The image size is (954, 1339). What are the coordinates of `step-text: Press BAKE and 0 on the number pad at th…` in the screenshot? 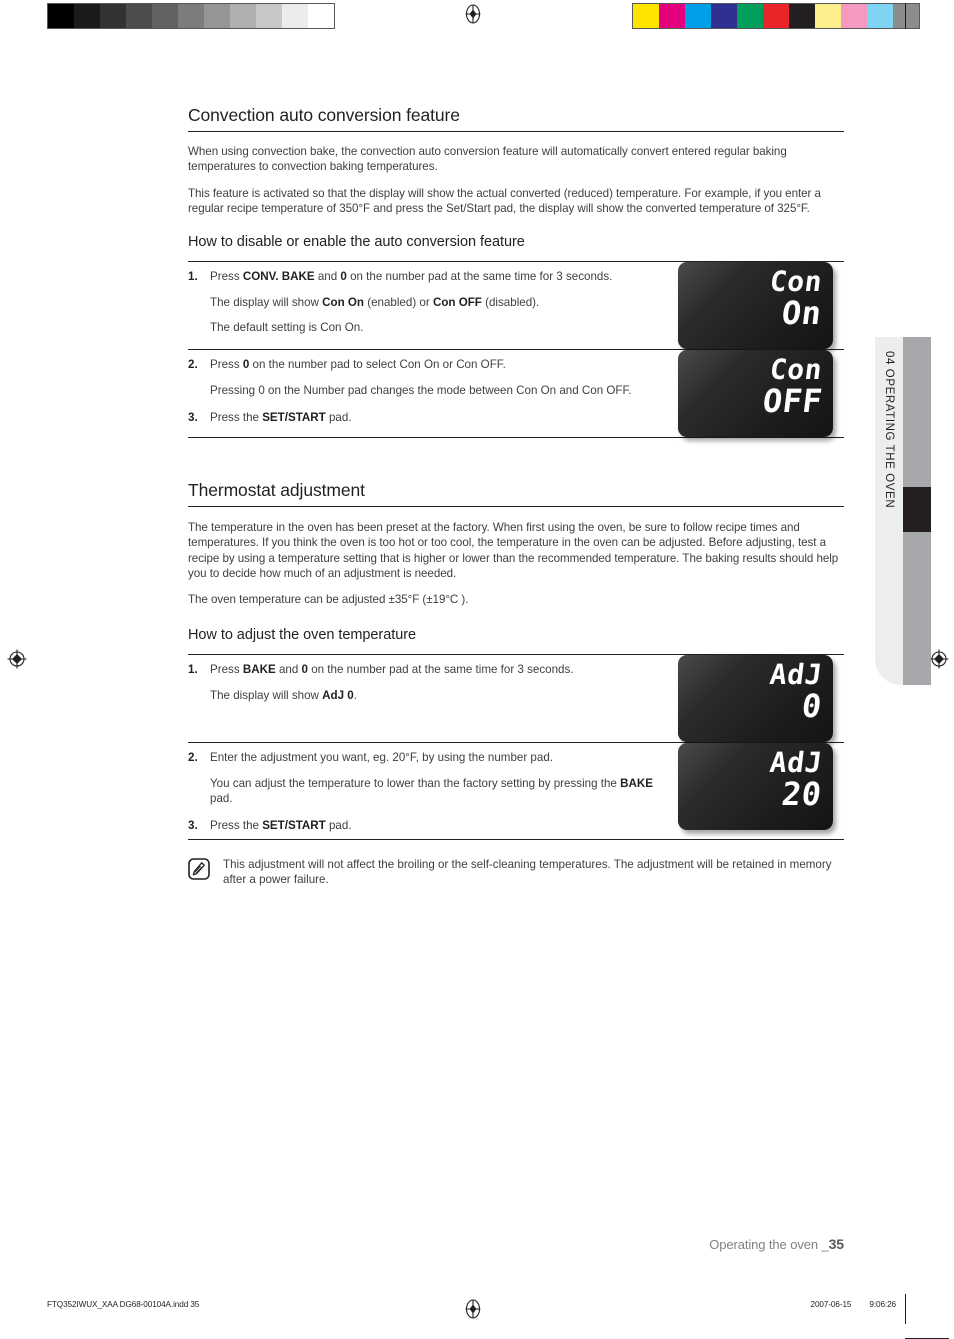 It's located at (392, 669).